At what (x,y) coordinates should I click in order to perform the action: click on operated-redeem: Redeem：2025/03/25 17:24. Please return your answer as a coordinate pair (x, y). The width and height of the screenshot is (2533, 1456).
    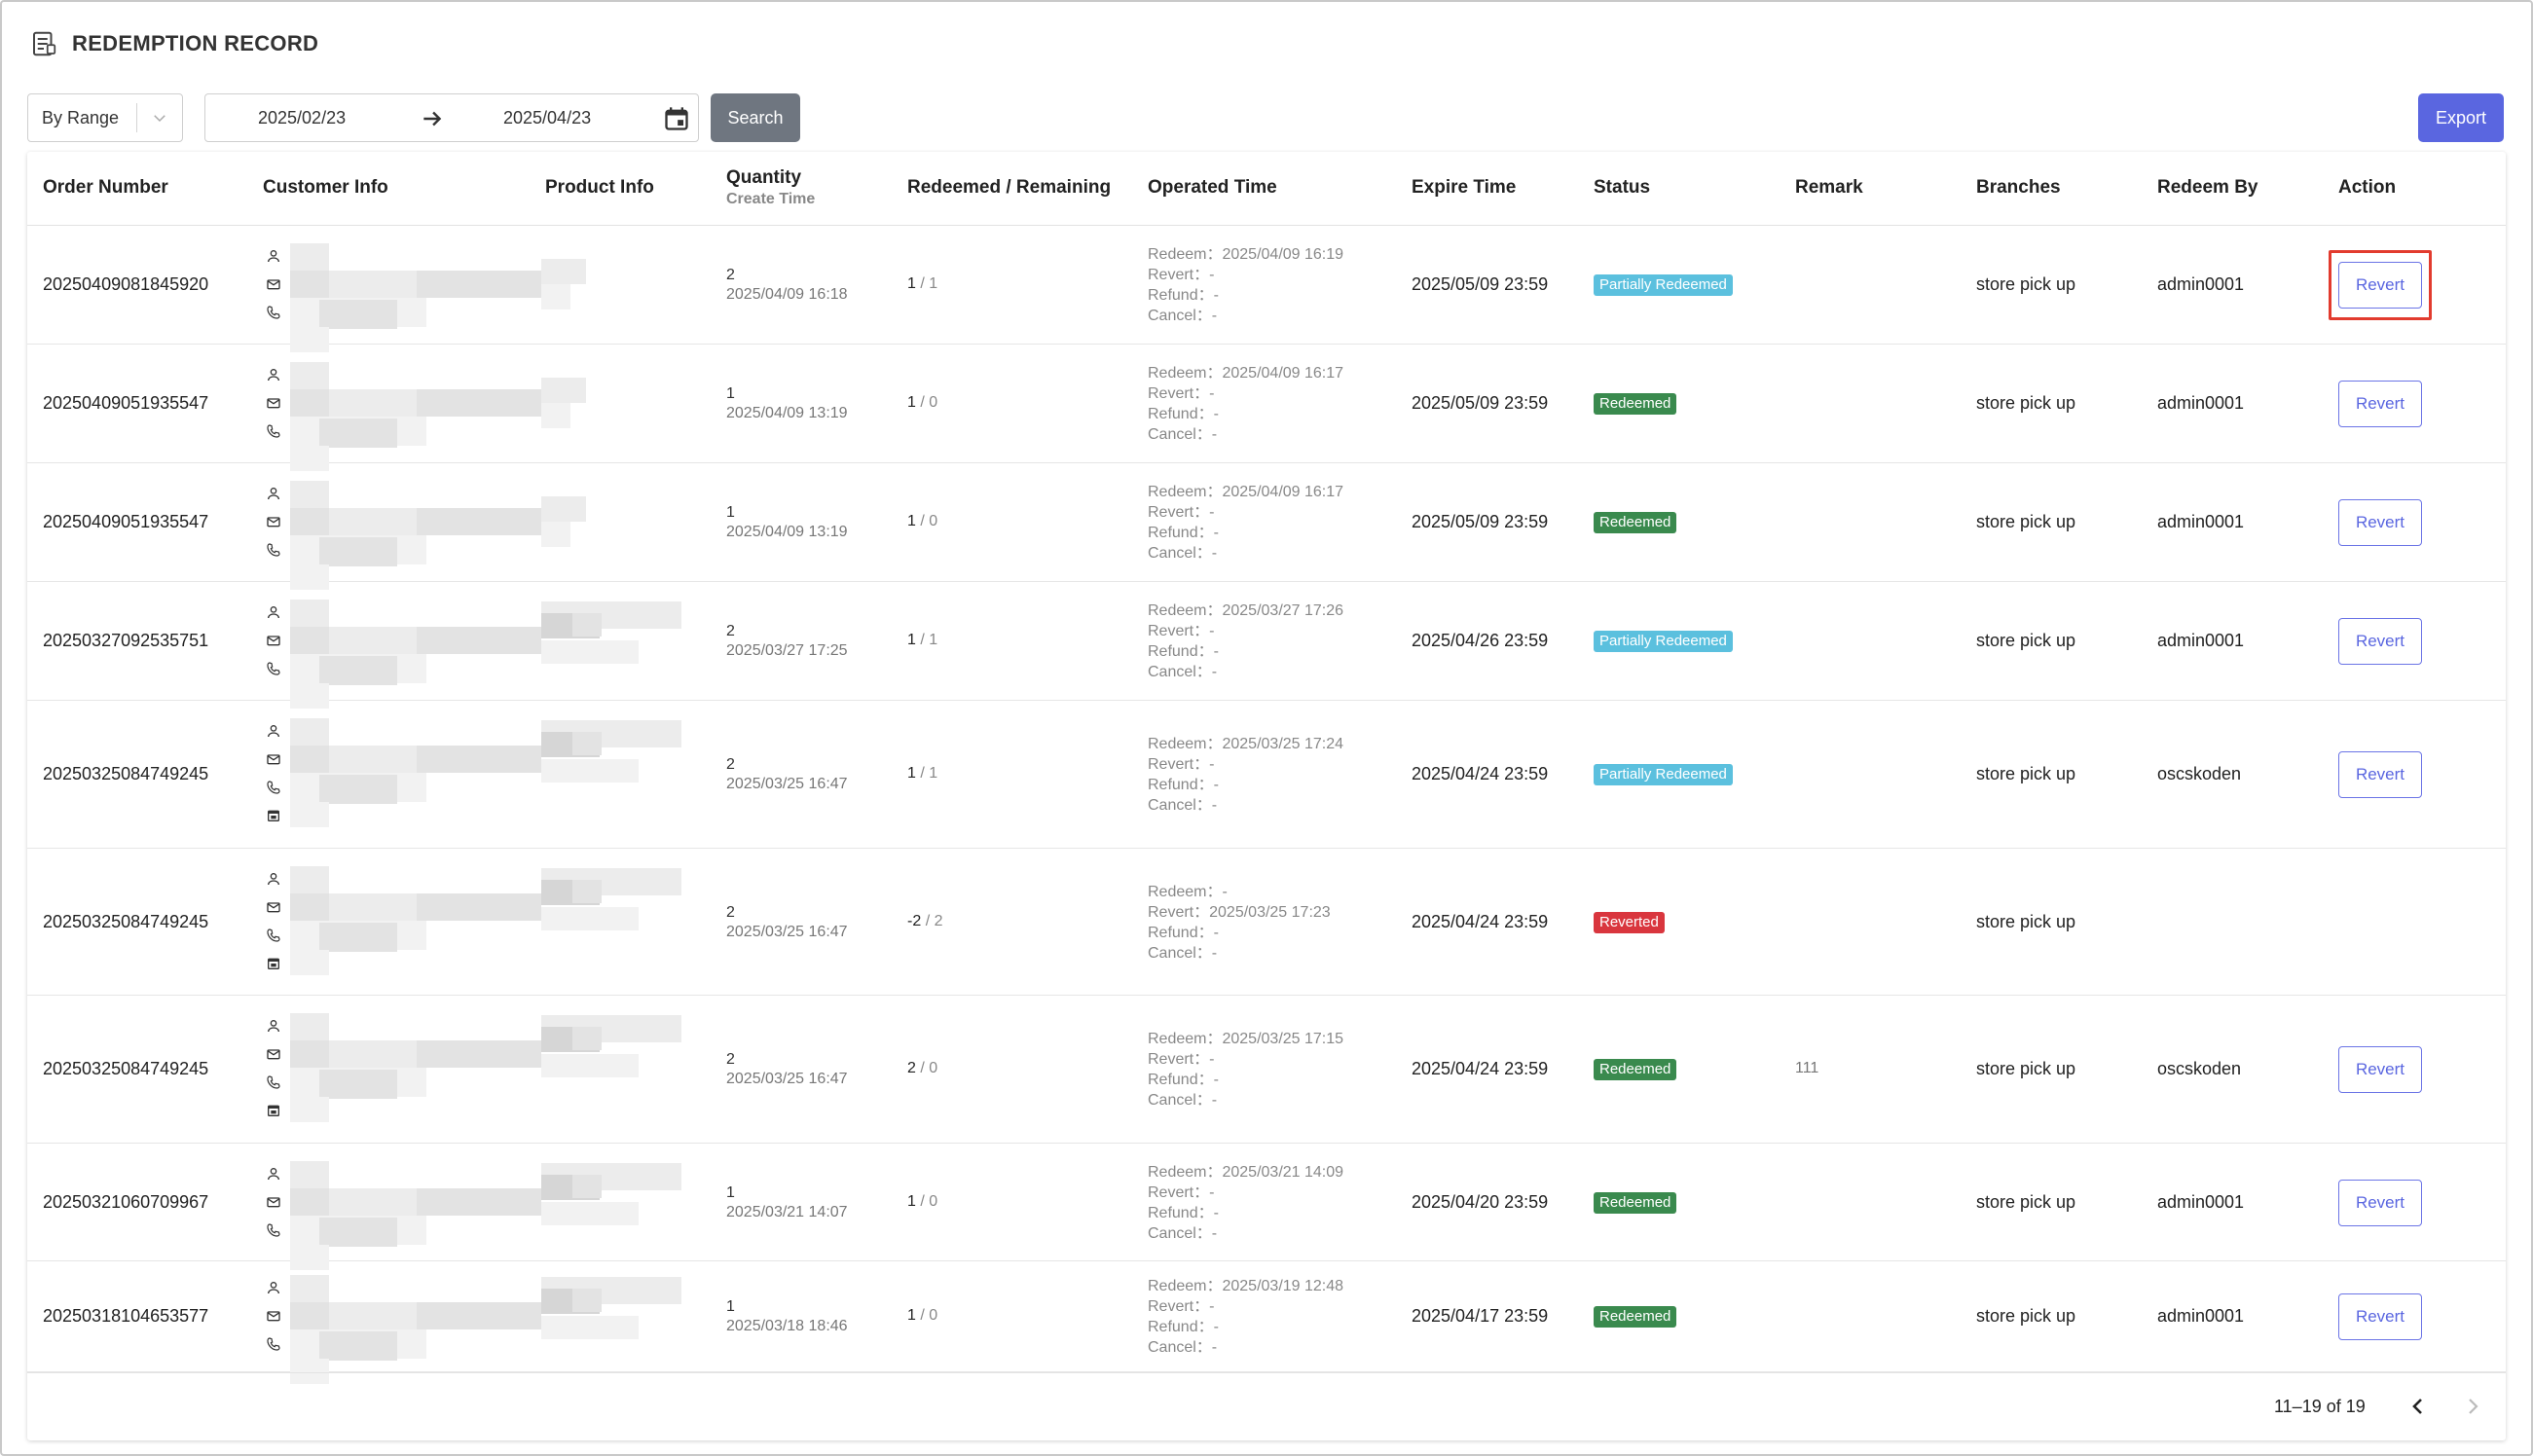
    Looking at the image, I should click on (1246, 744).